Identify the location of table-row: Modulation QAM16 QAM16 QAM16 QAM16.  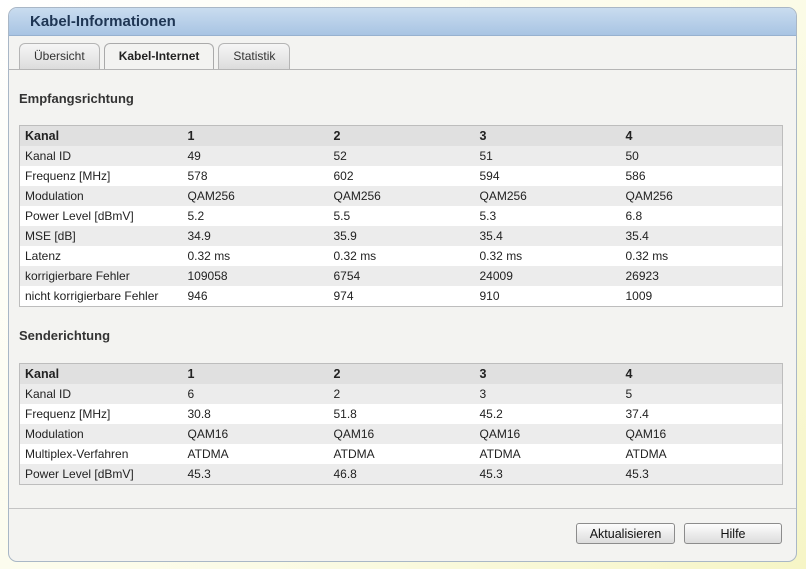
(401, 434).